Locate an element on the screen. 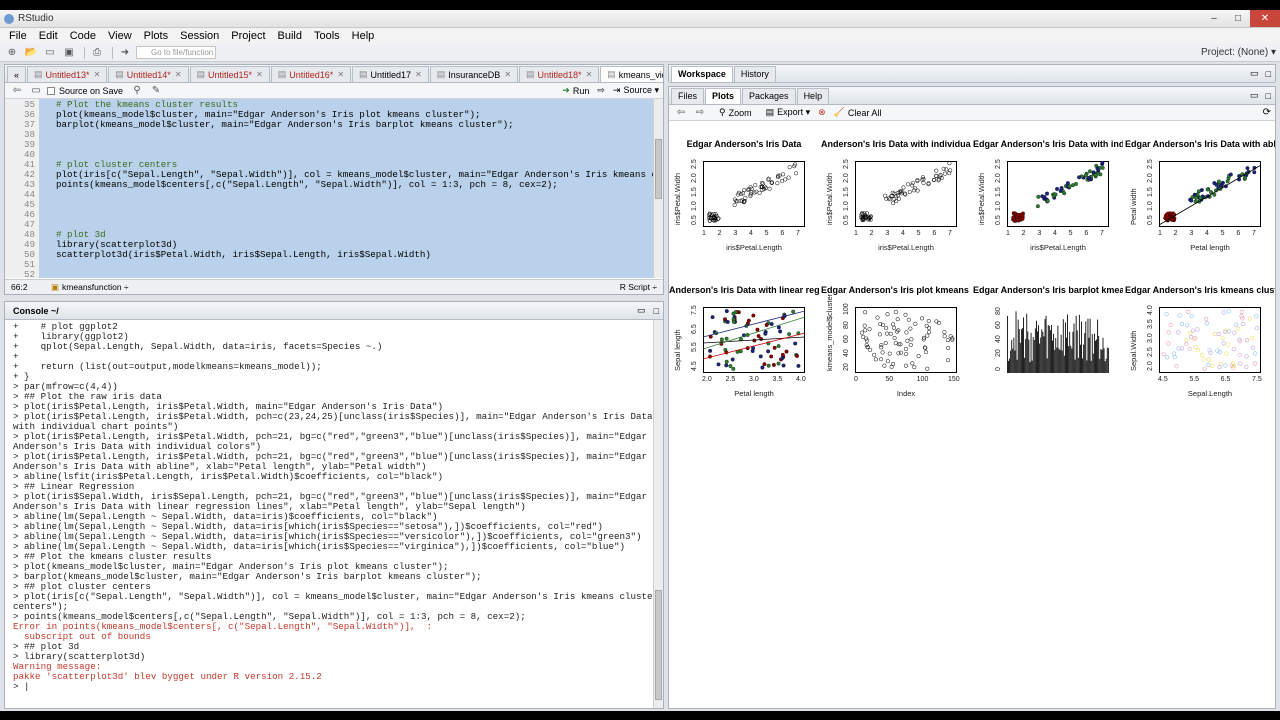  menu-help: Help is located at coordinates (363, 36).